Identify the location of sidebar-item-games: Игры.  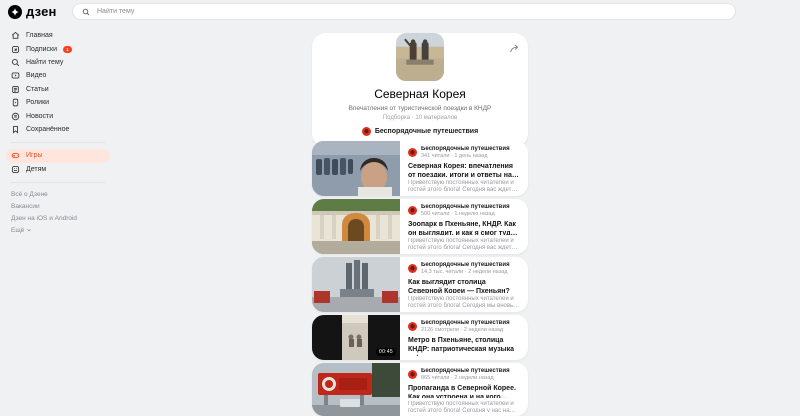
(58, 156).